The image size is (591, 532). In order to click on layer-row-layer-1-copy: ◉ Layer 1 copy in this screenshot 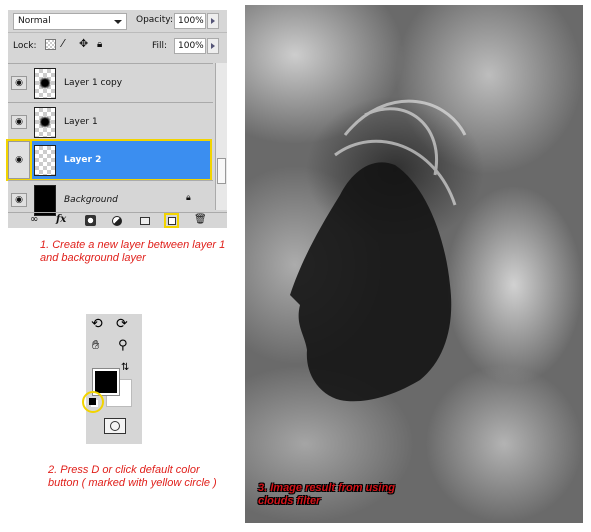, I will do `click(110, 82)`.